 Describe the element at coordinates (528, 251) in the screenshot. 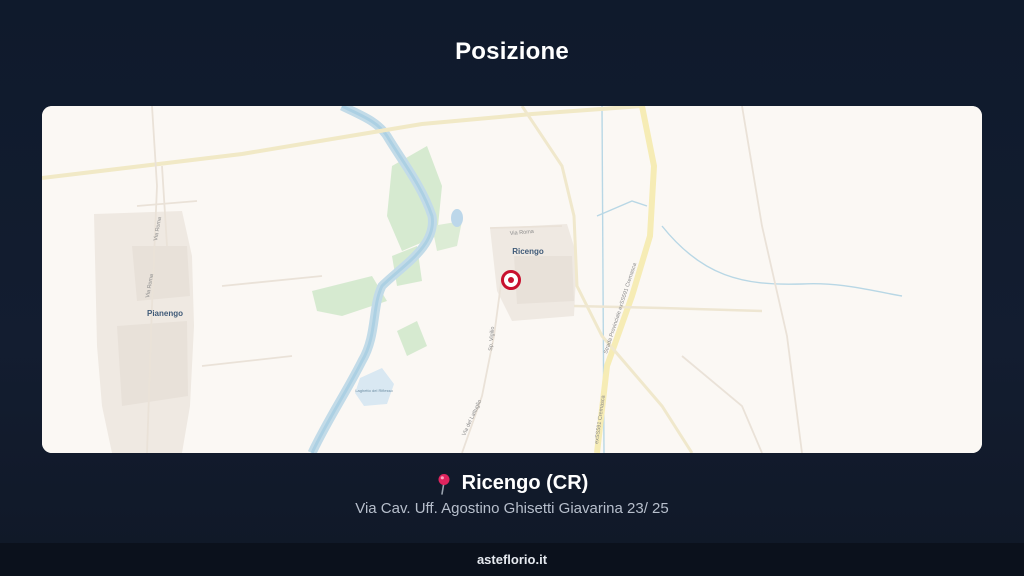

I see `map-label-ricengo: Ricengo` at that location.